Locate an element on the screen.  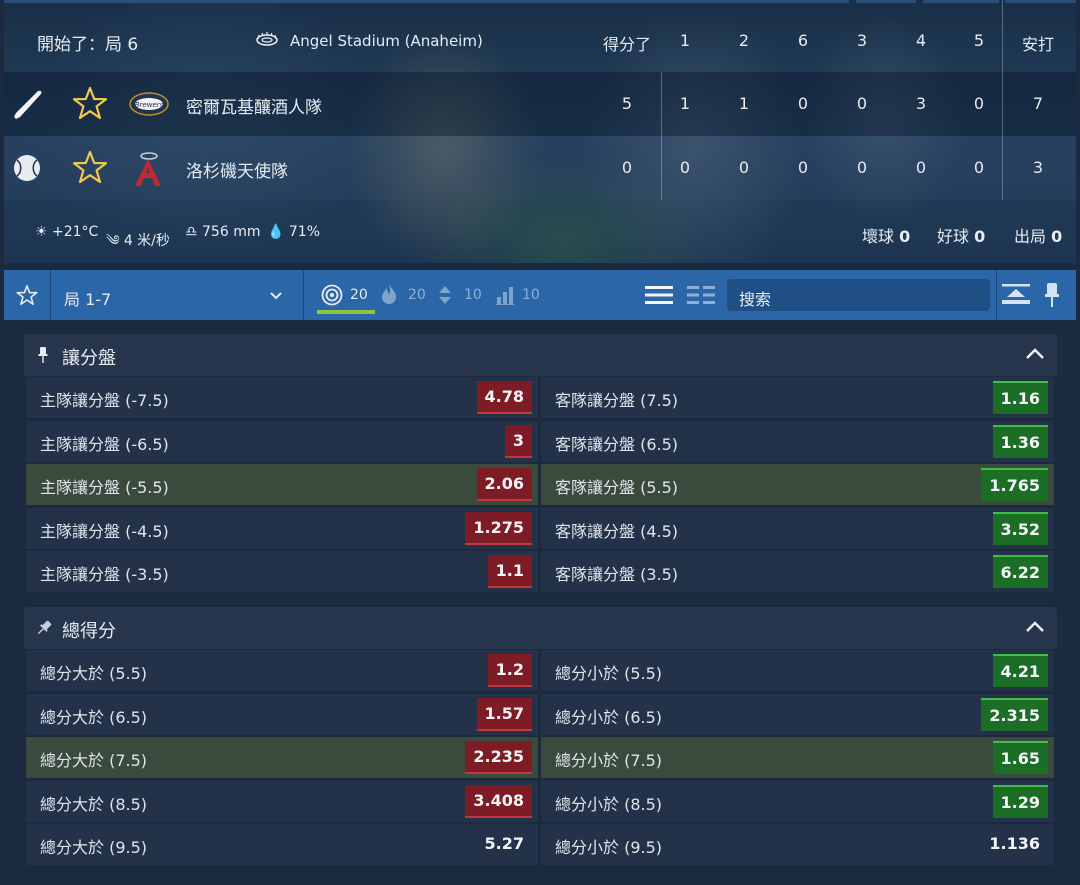
outcome-right: 客隊讓分盤 (7.5) 1.16 is located at coordinates (797, 397).